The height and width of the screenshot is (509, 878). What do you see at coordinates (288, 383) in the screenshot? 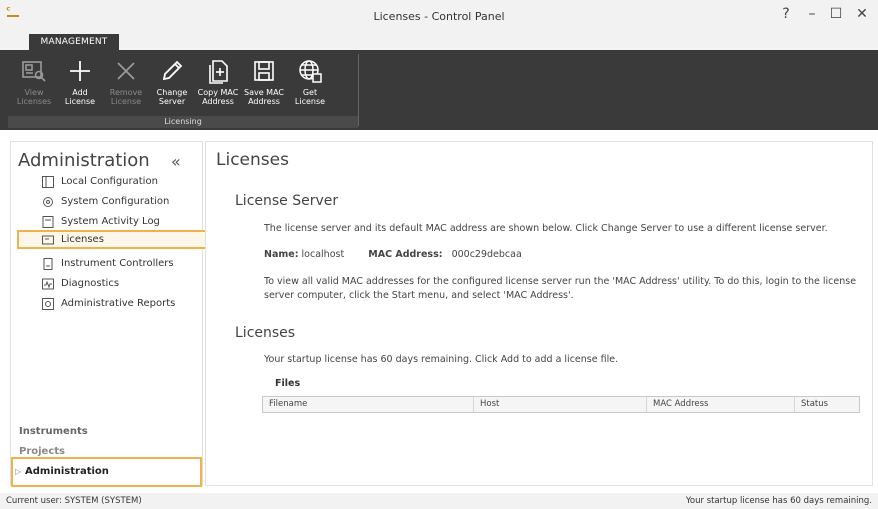
I see `files-label: Files` at bounding box center [288, 383].